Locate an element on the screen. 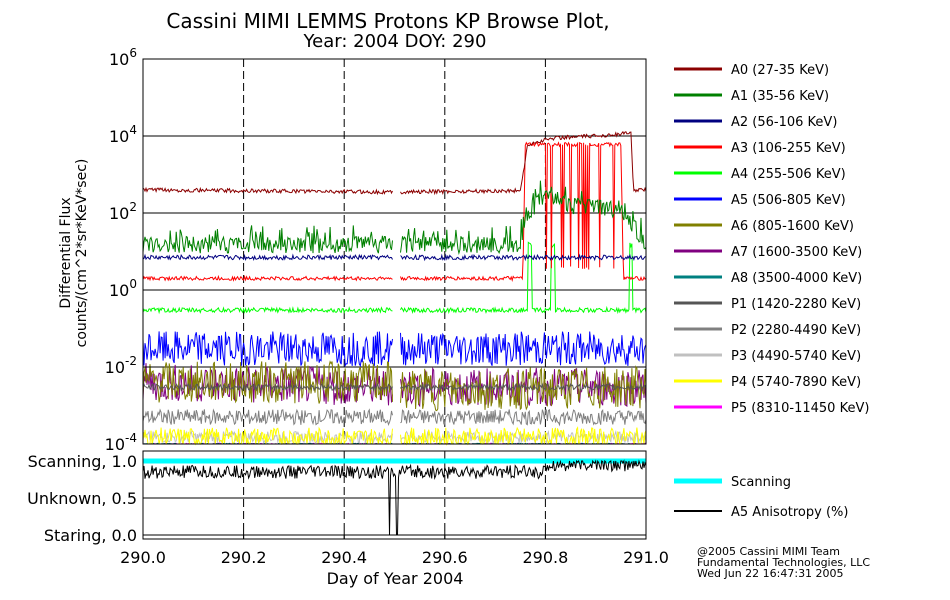 The width and height of the screenshot is (950, 600). flux-y-tick-label: 10-4 is located at coordinates (121, 442).